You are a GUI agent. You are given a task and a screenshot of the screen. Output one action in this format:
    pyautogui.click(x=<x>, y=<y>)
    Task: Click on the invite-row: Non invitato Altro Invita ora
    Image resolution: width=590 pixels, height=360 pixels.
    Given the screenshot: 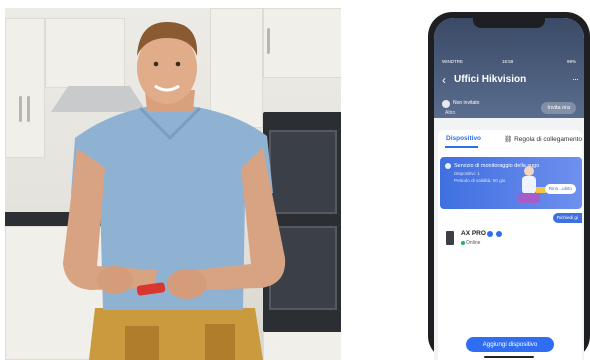 What is the action you would take?
    pyautogui.click(x=510, y=109)
    